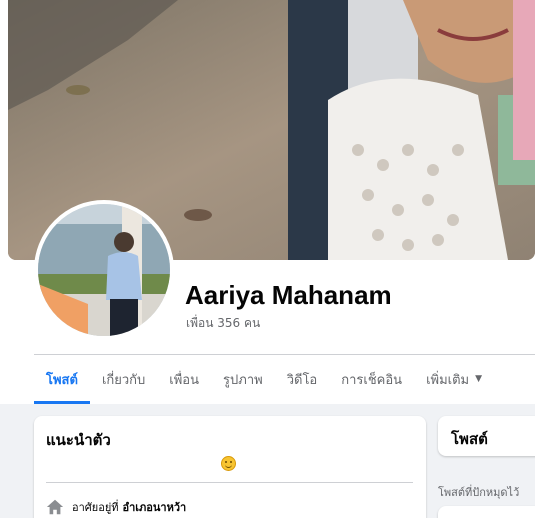  I want to click on tab-checkins: การเช็คอิน, so click(371, 379).